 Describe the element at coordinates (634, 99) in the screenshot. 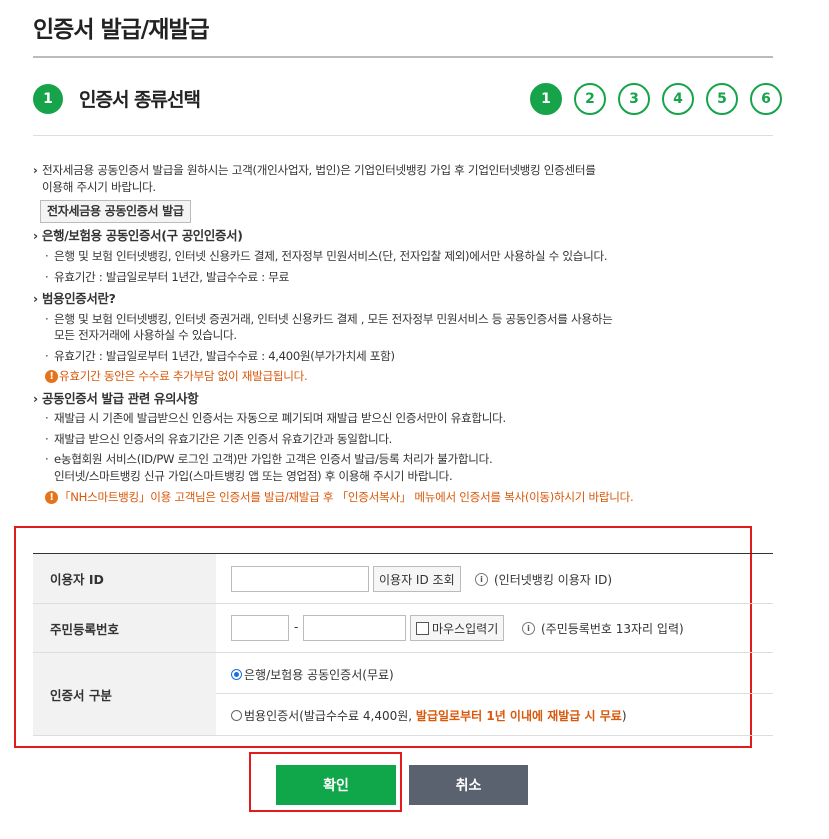

I see `step-3: 3` at that location.